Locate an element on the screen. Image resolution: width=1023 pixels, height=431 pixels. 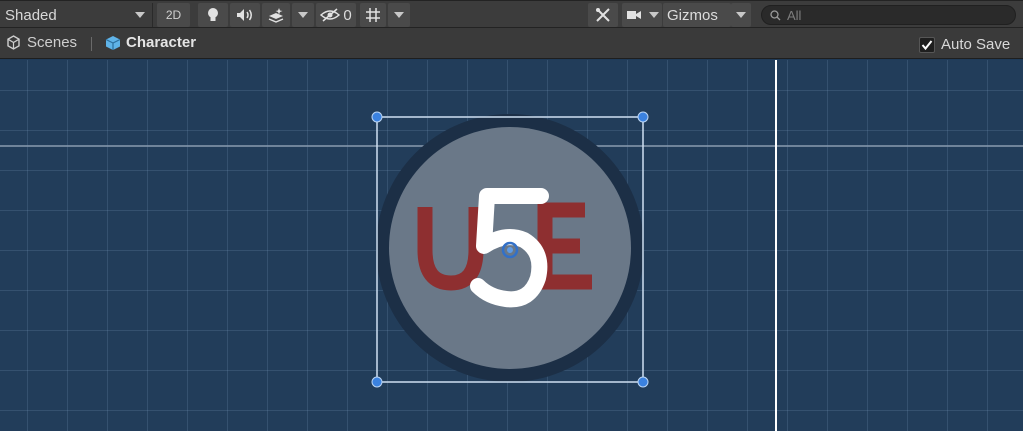
checkmark-icon is located at coordinates (927, 44).